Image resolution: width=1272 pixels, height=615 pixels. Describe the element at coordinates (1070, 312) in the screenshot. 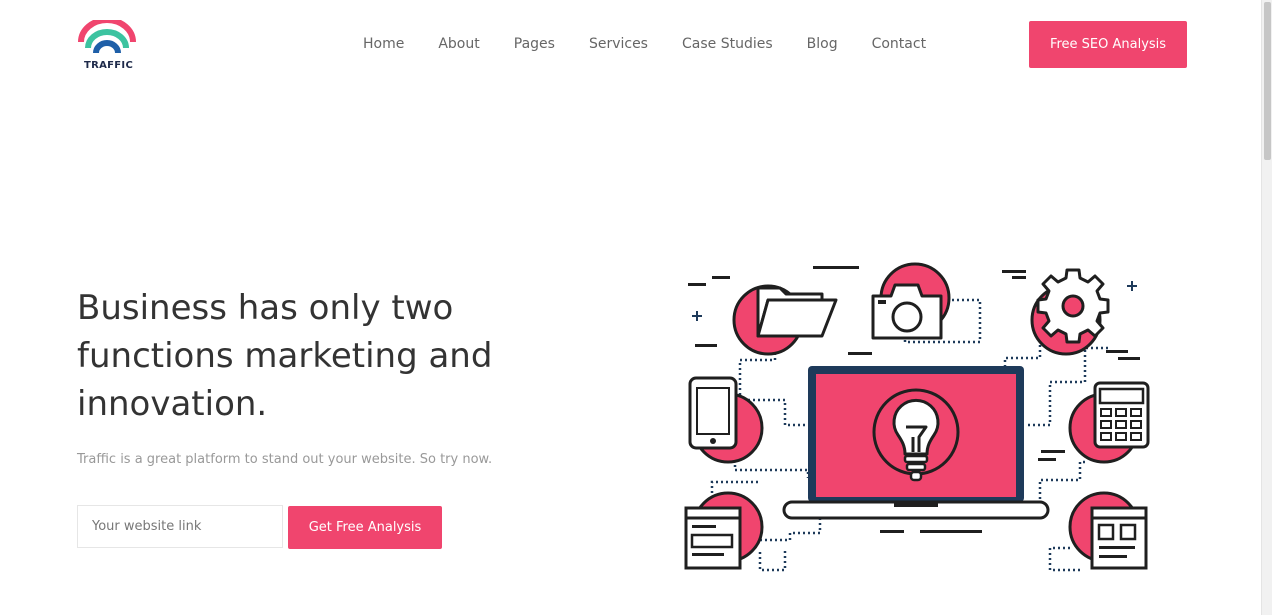

I see `gear-icon` at that location.